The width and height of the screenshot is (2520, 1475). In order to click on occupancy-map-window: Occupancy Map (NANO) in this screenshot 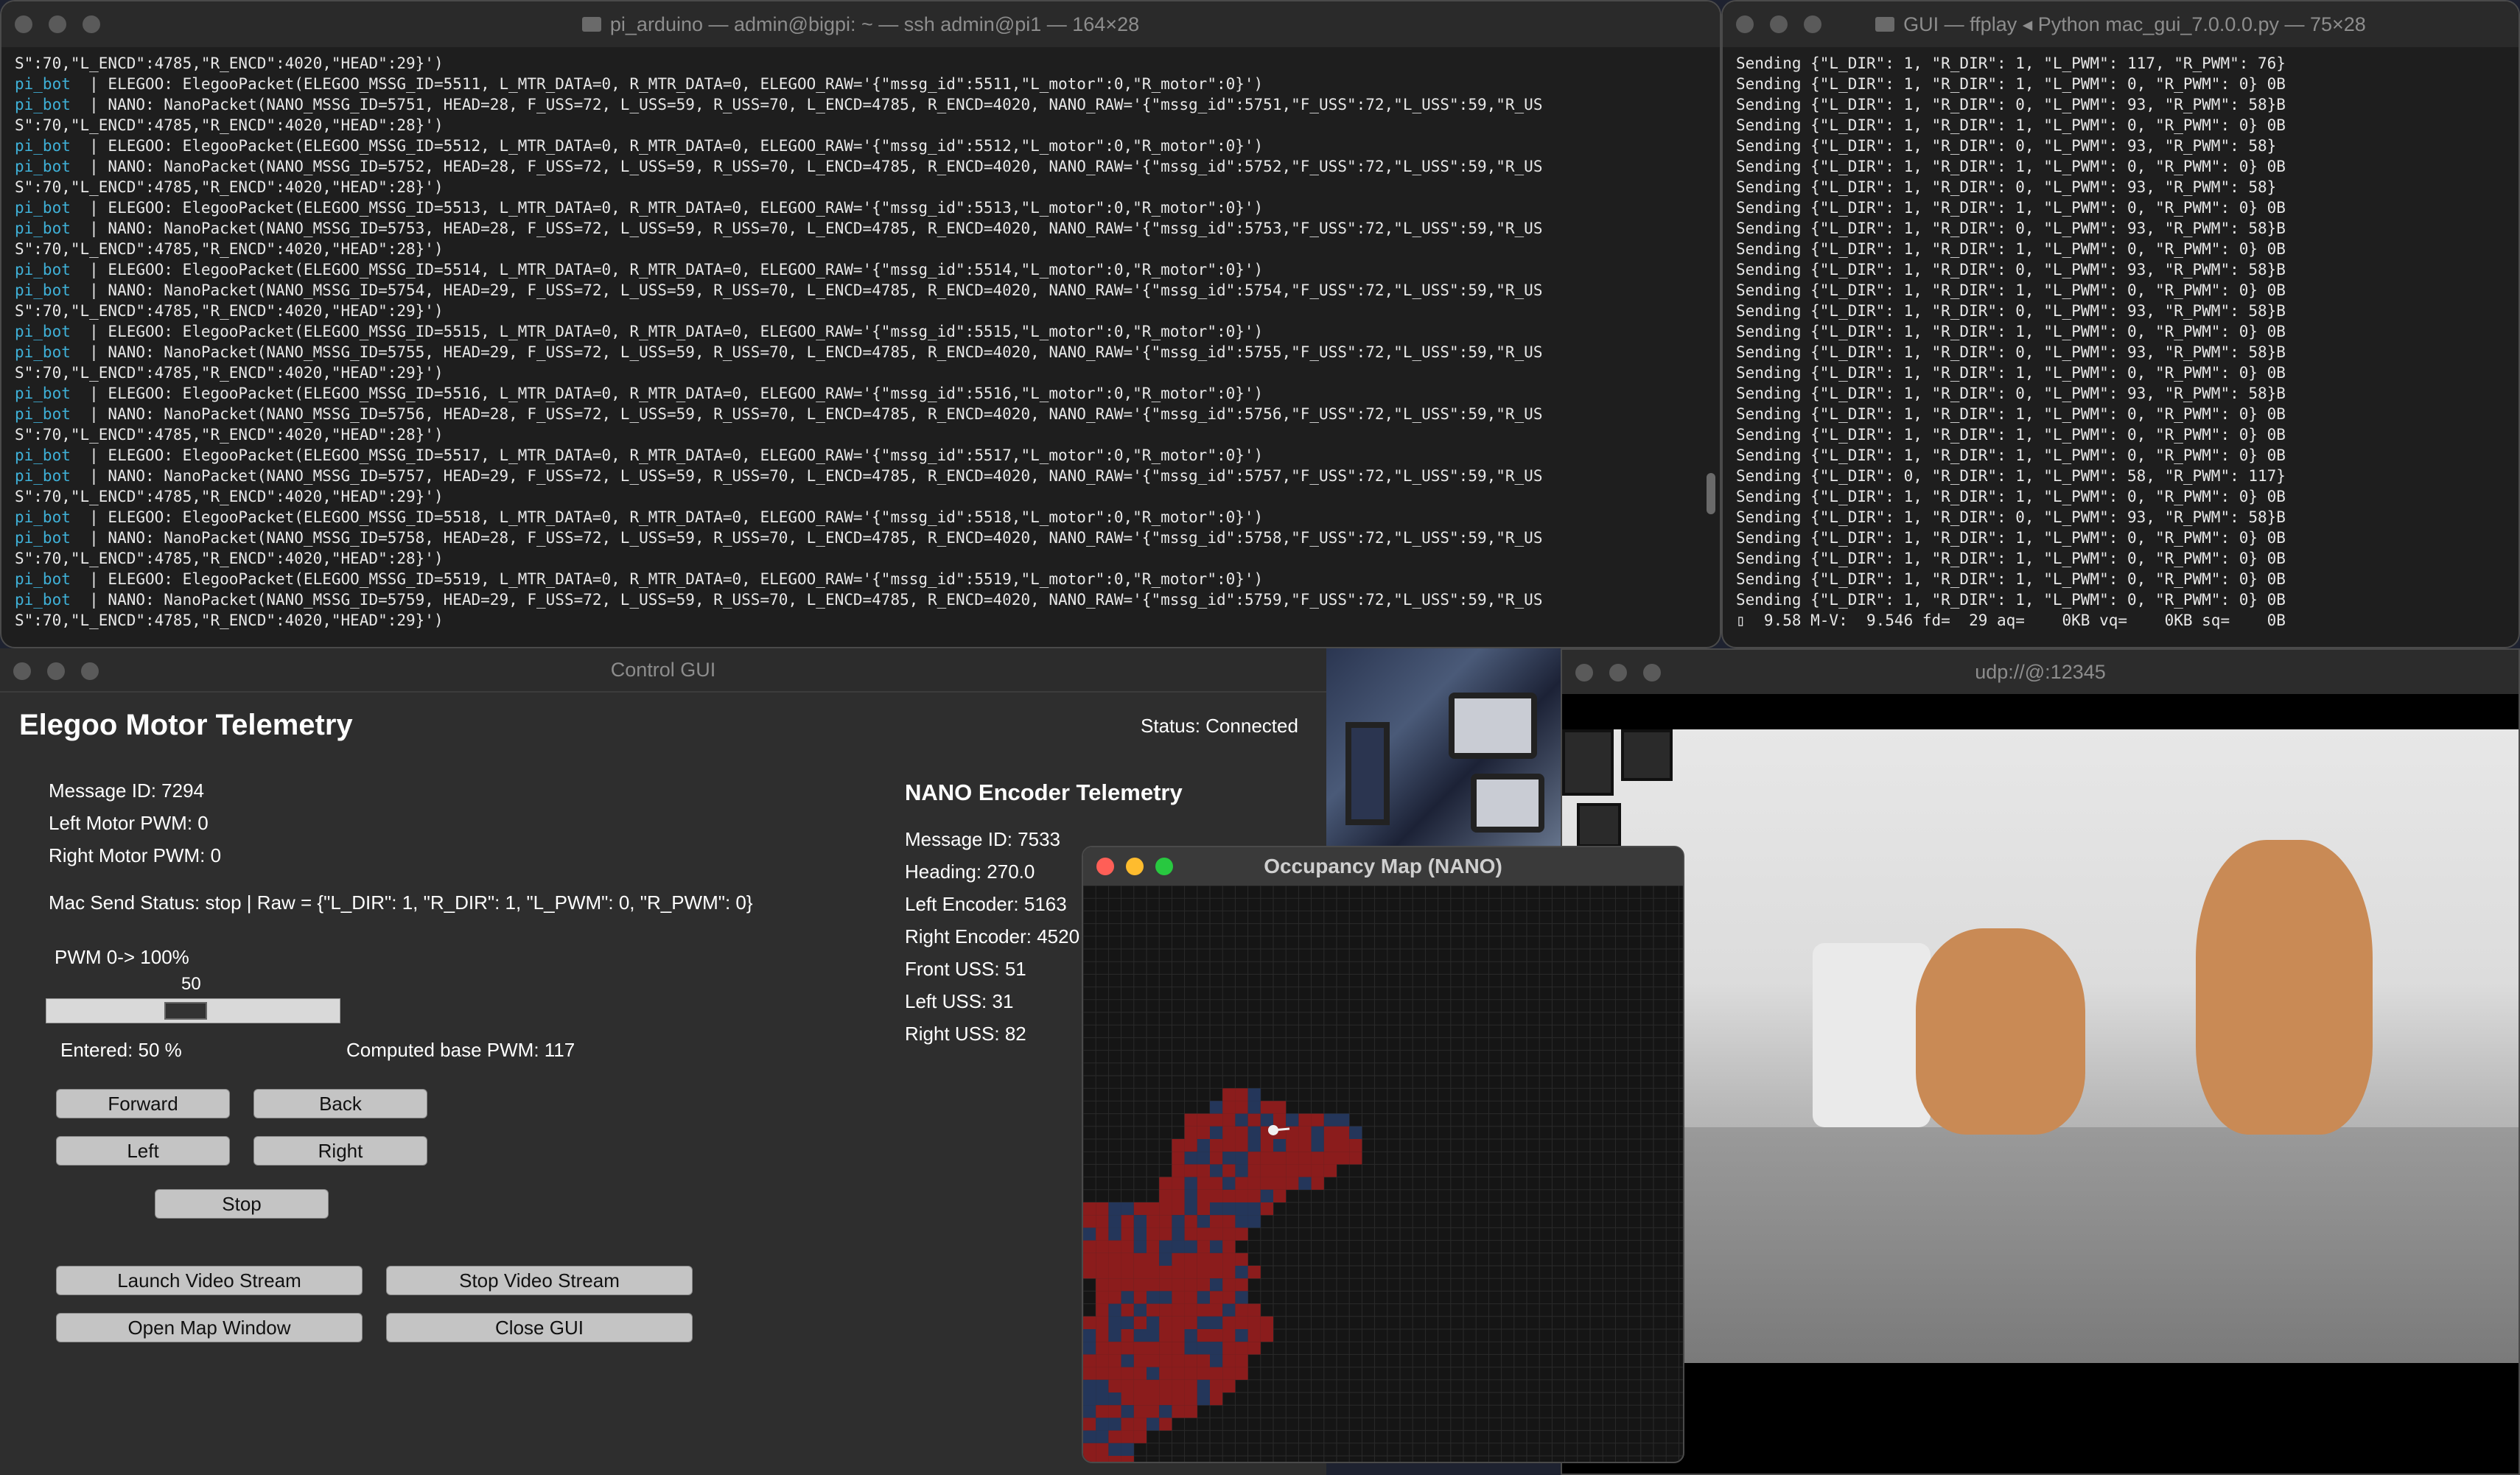, I will do `click(1383, 1154)`.